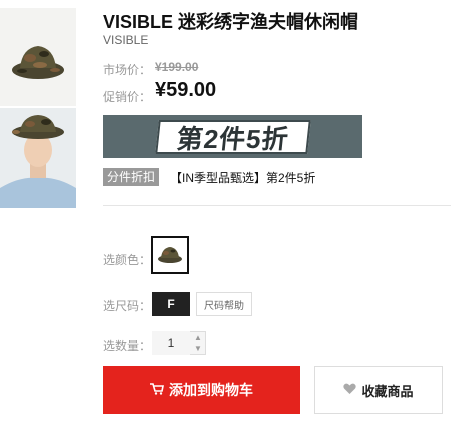  Describe the element at coordinates (211, 390) in the screenshot. I see `add-to-cart-label: 添加到购物车` at that location.